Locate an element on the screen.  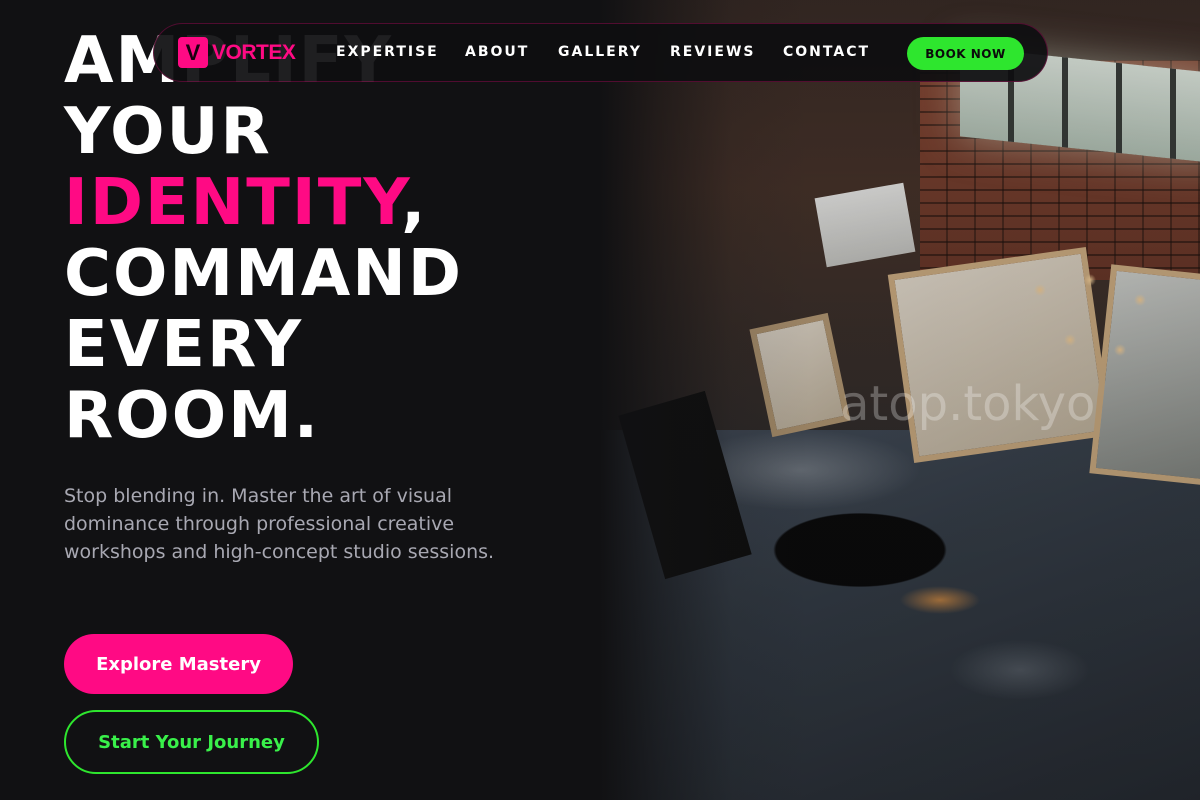
nav-link-reviews: REVIEWS is located at coordinates (712, 52).